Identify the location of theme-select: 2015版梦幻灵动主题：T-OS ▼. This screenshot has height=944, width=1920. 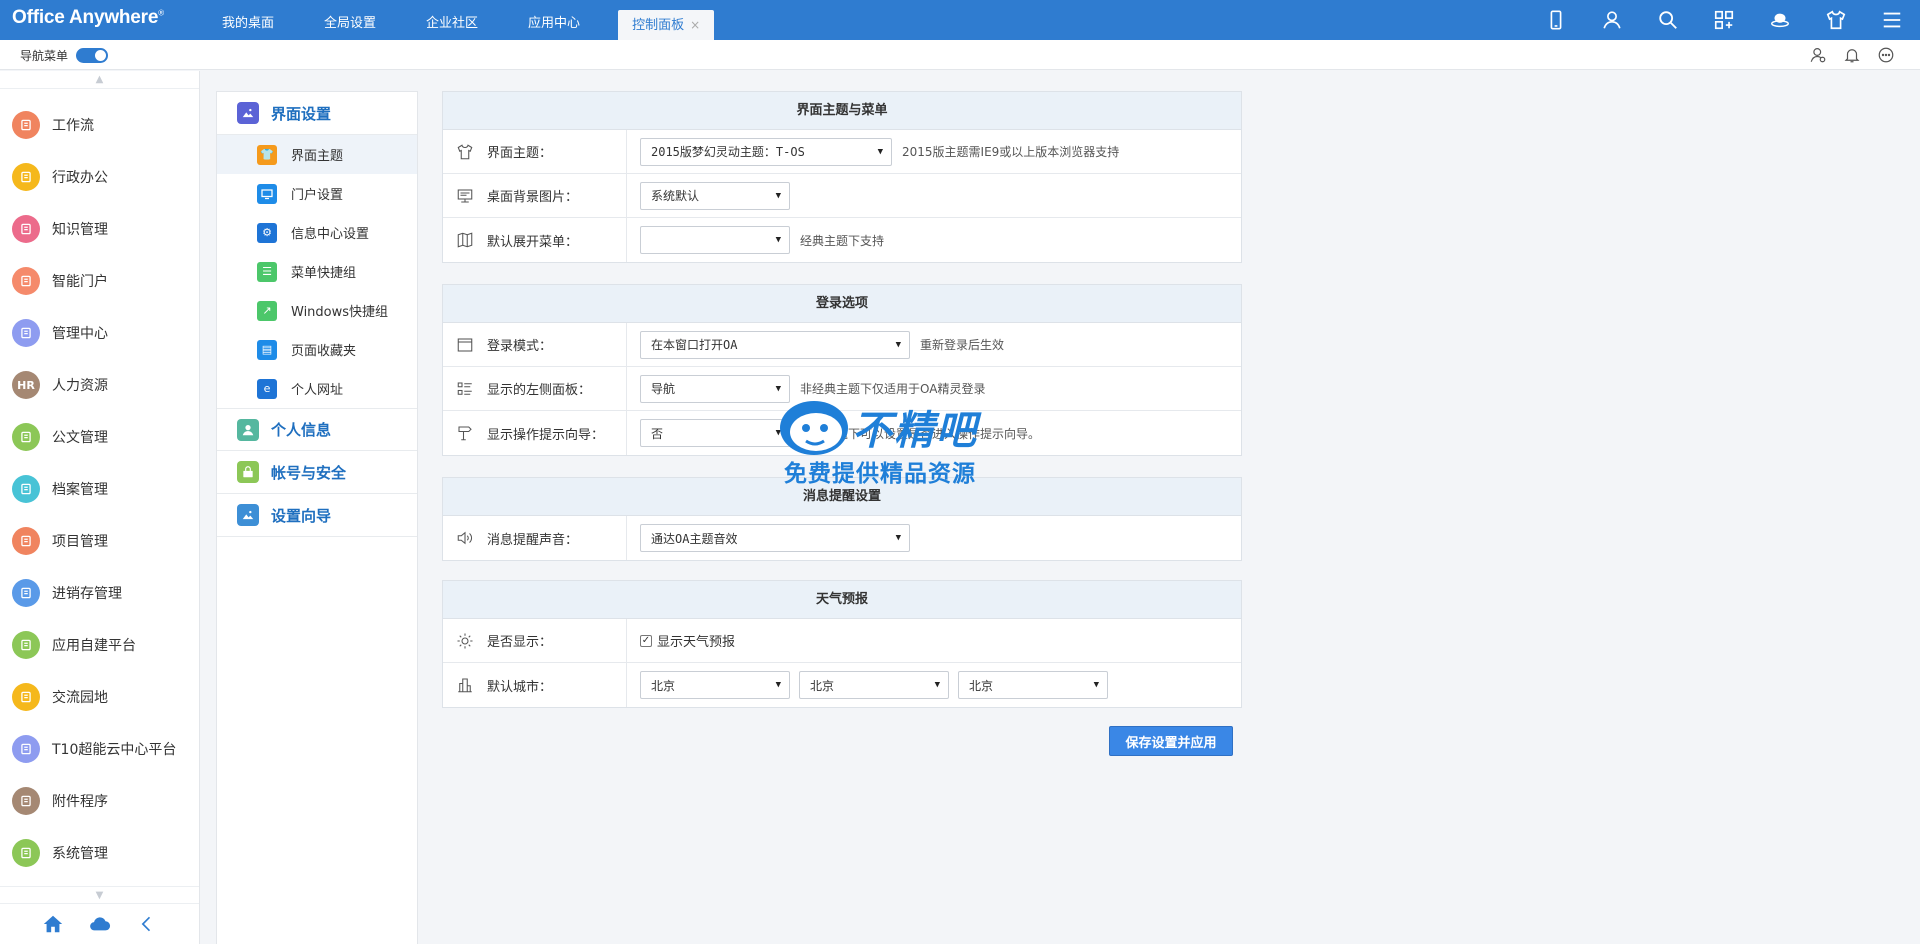
(766, 151).